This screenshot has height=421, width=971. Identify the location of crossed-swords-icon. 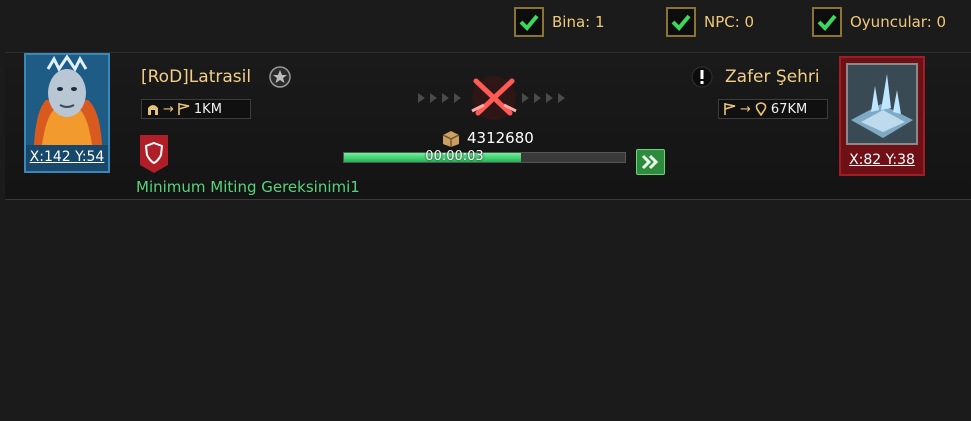
(491, 98).